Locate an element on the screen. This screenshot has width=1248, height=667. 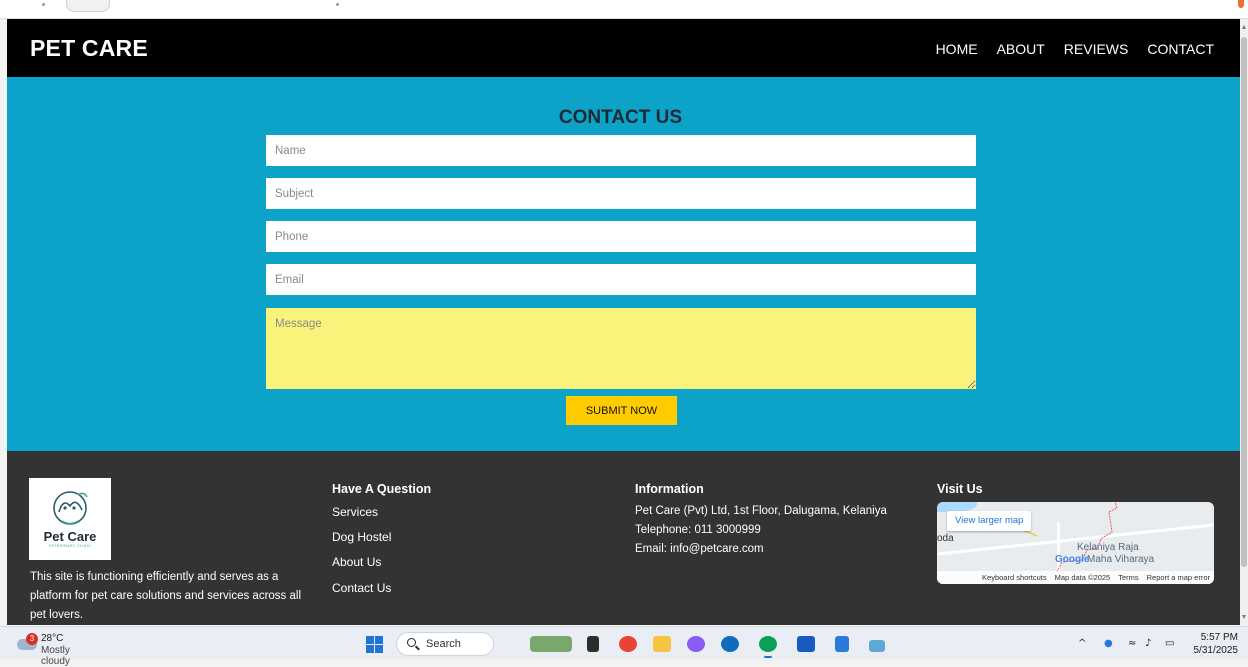
nav-contact: CONTACT is located at coordinates (1180, 49).